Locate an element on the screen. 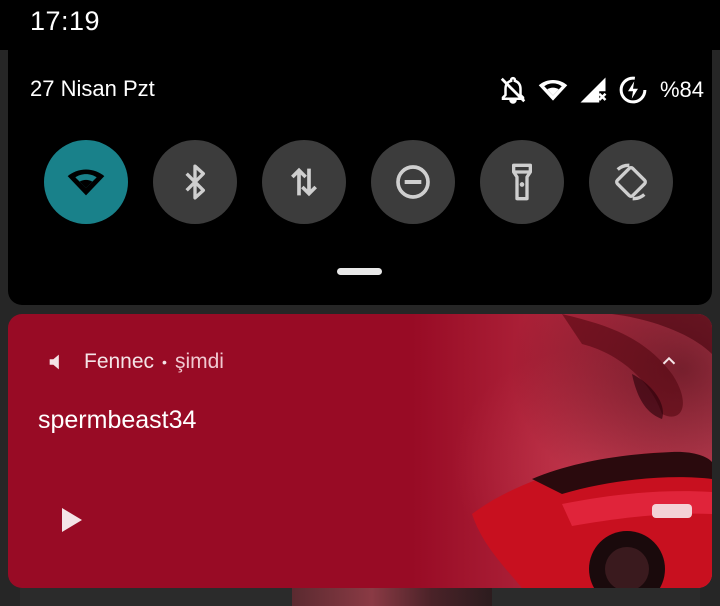 Image resolution: width=720 pixels, height=606 pixels. battery-saver-icon is located at coordinates (633, 90).